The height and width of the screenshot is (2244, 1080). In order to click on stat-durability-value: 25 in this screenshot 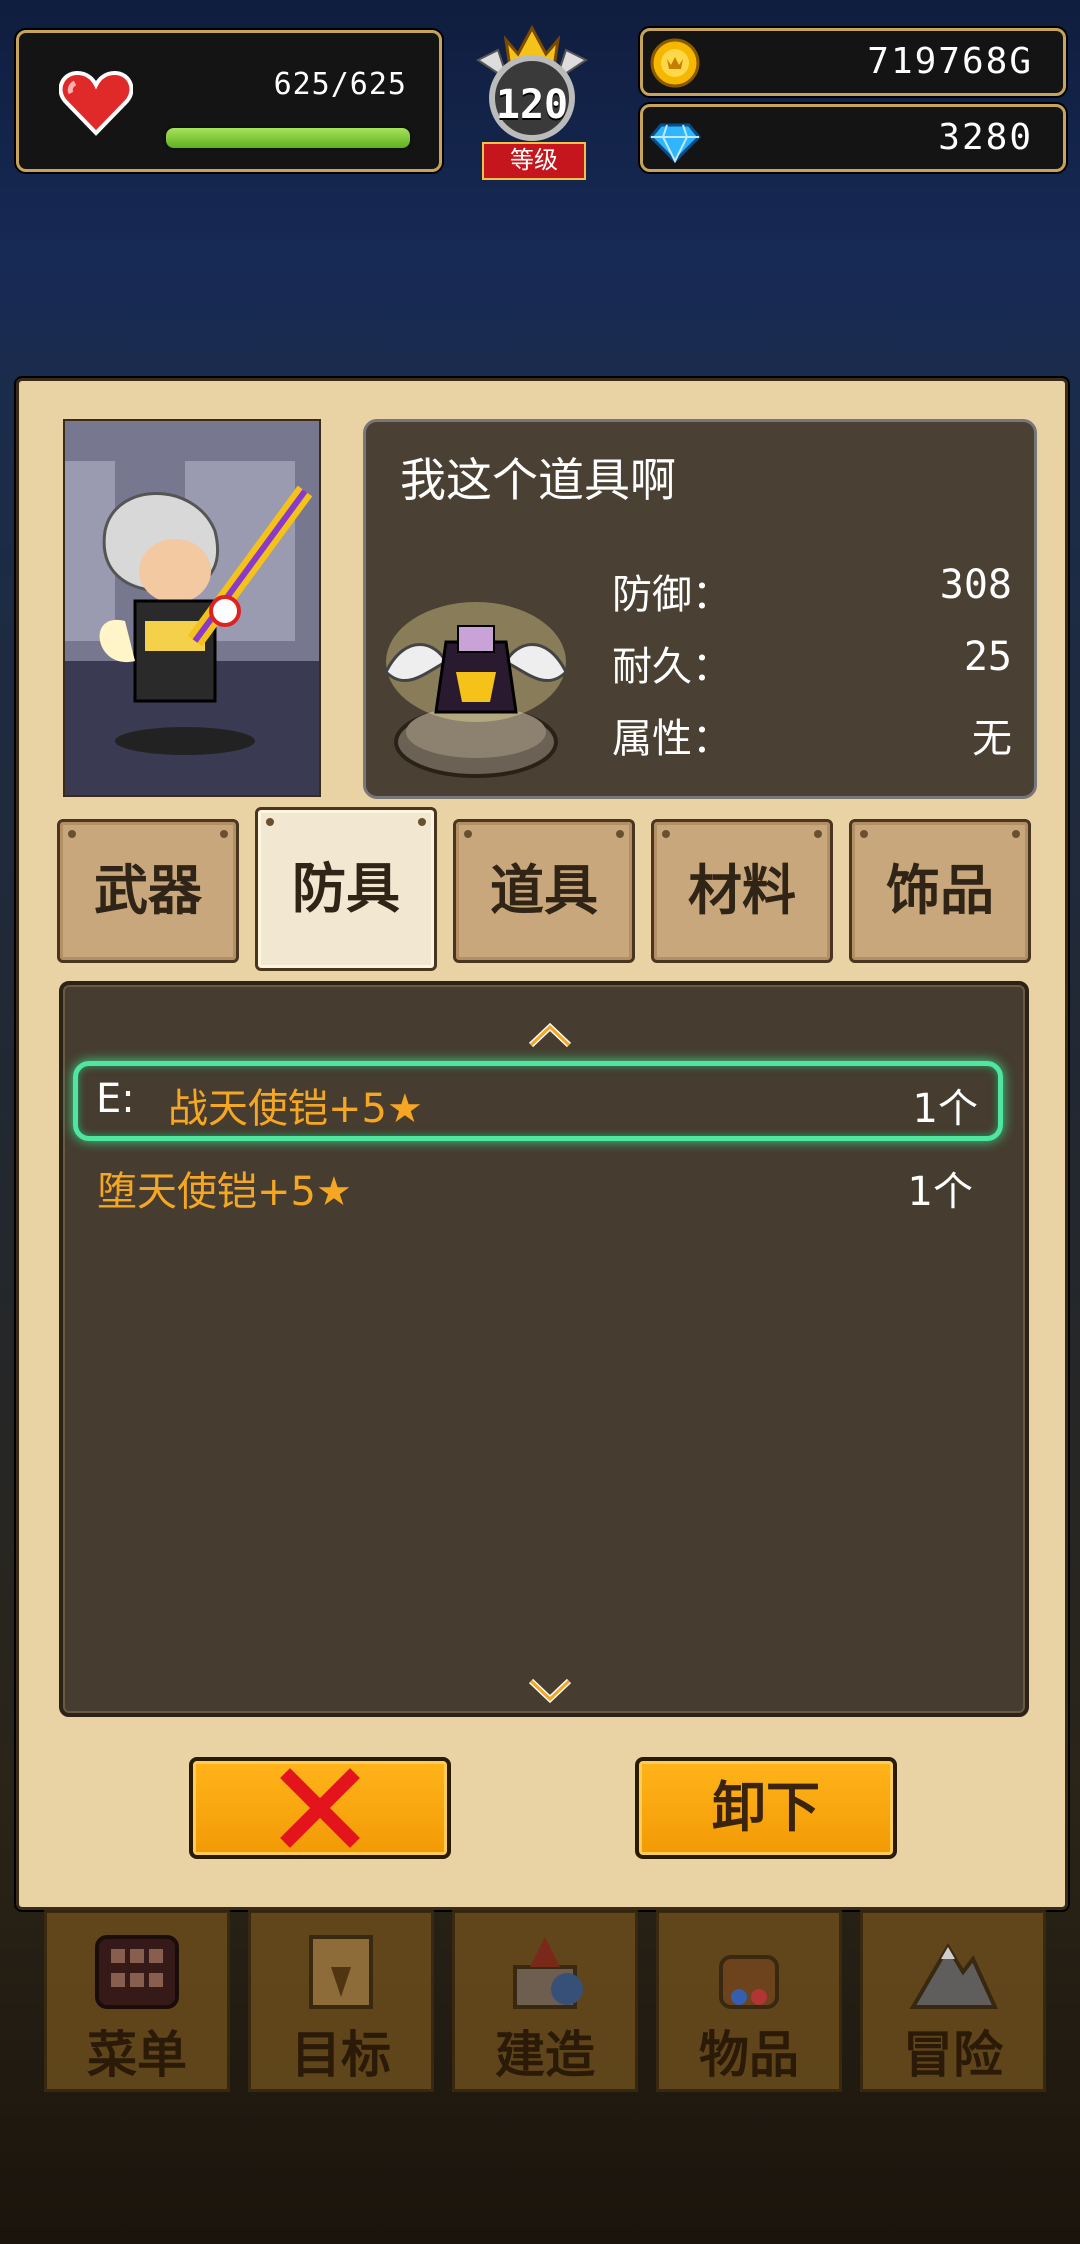, I will do `click(987, 657)`.